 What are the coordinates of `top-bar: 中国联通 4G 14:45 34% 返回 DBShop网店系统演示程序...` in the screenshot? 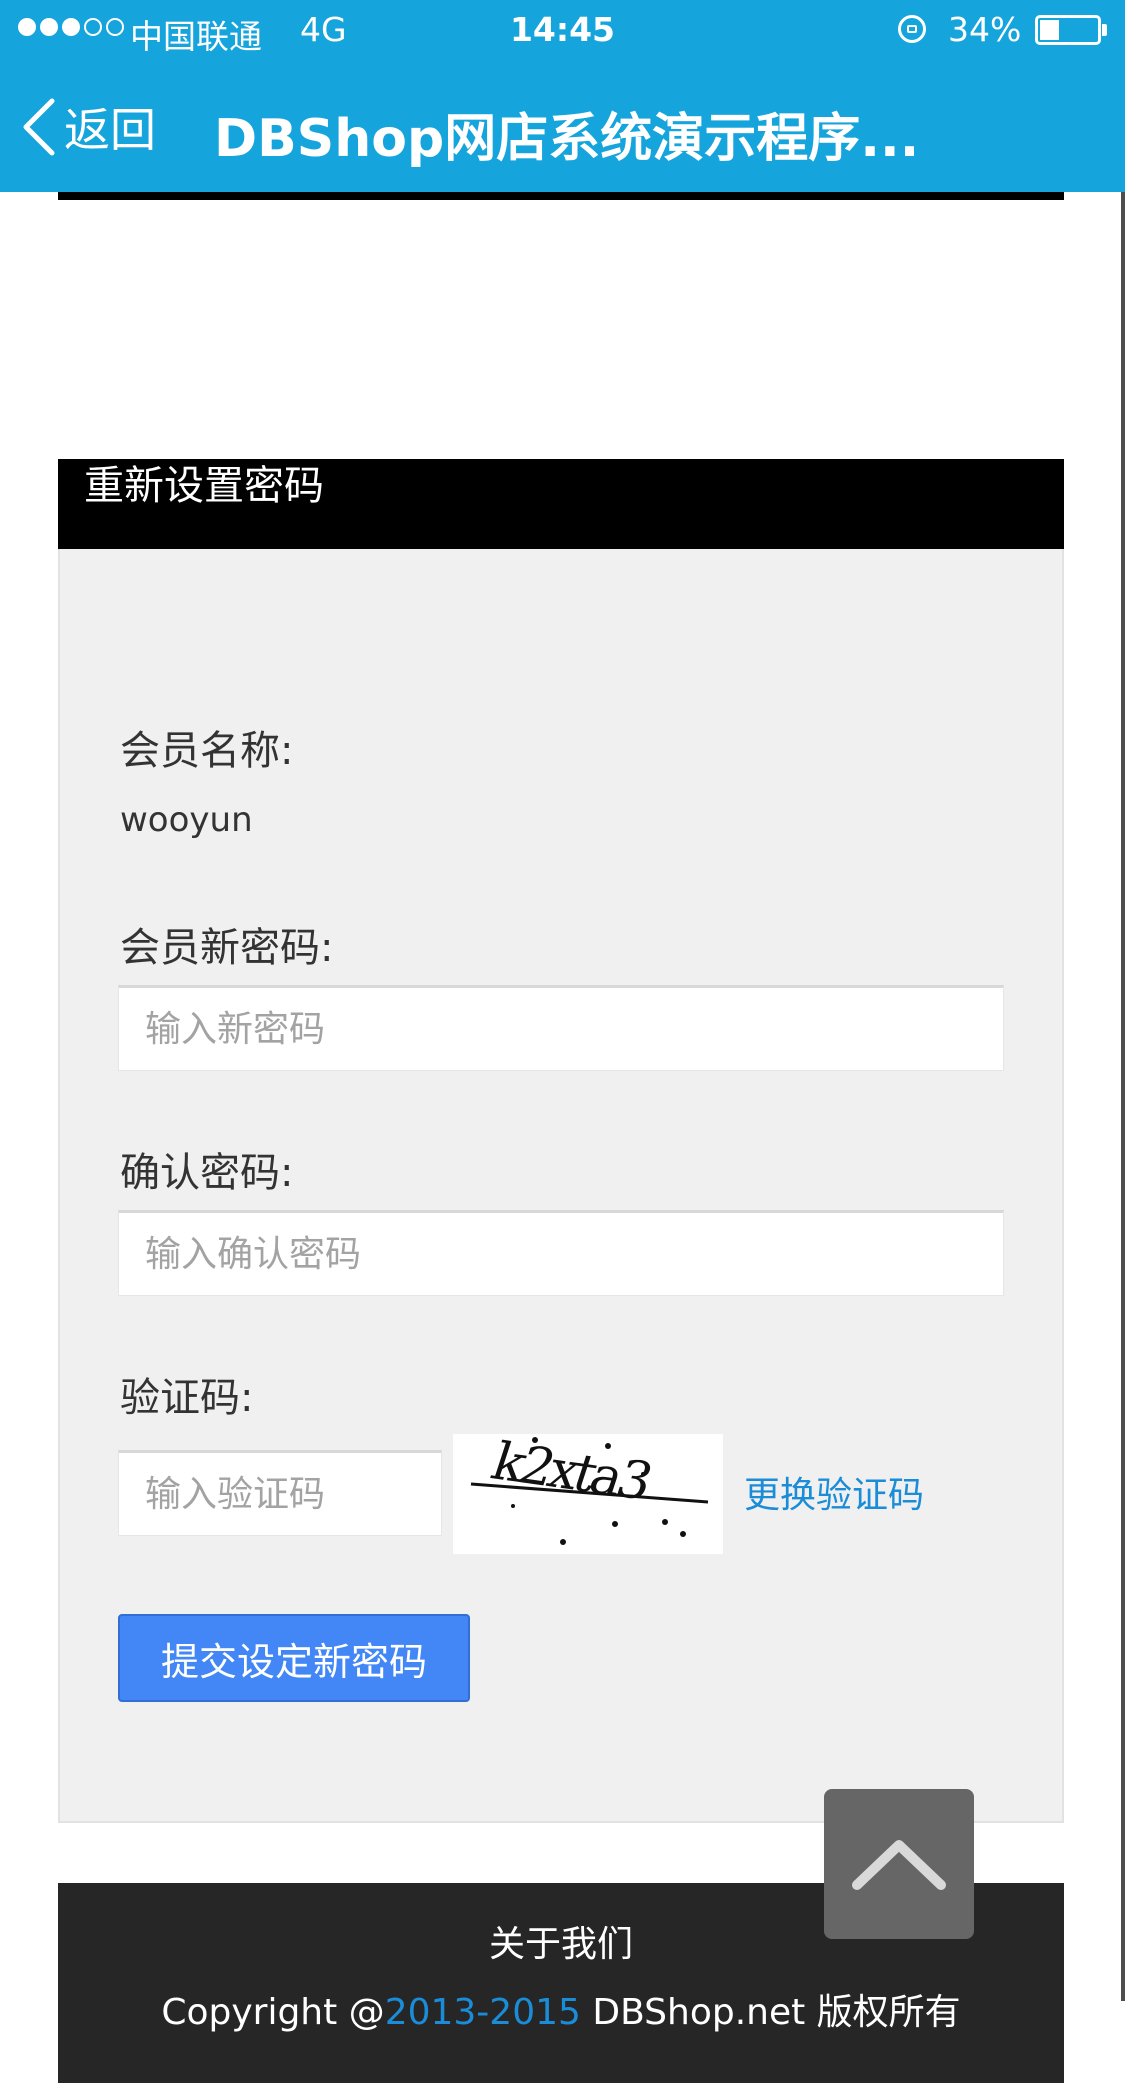 It's located at (562, 96).